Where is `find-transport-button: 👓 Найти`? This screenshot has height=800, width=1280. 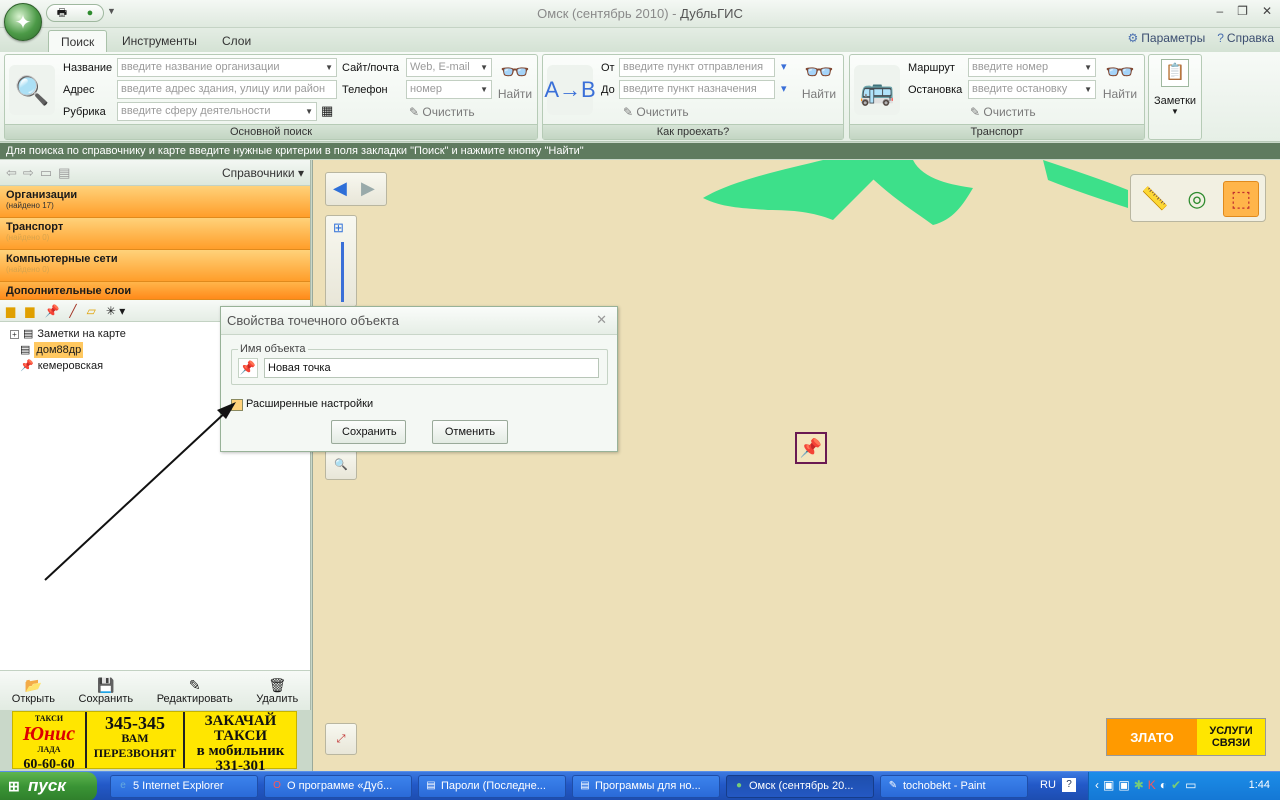
find-transport-button: 👓 Найти is located at coordinates (1120, 80).